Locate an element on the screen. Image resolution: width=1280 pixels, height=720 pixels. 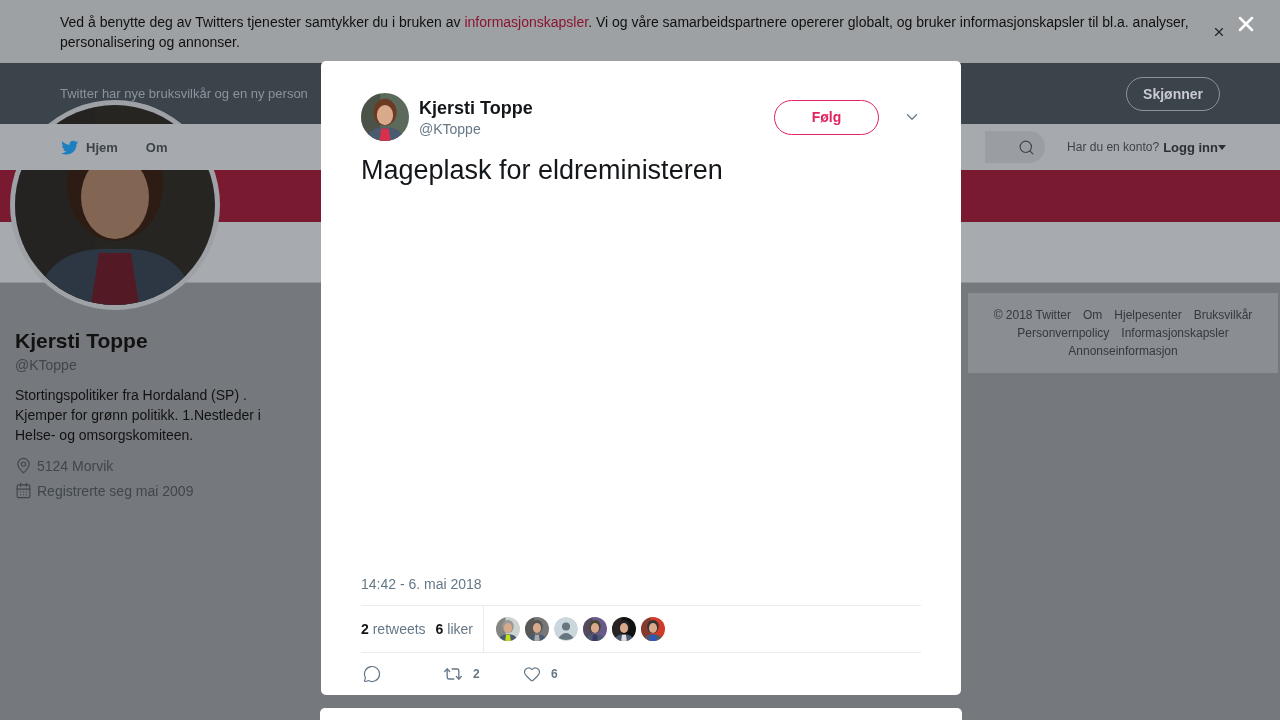
stat-link: 2 retweets is located at coordinates (393, 629).